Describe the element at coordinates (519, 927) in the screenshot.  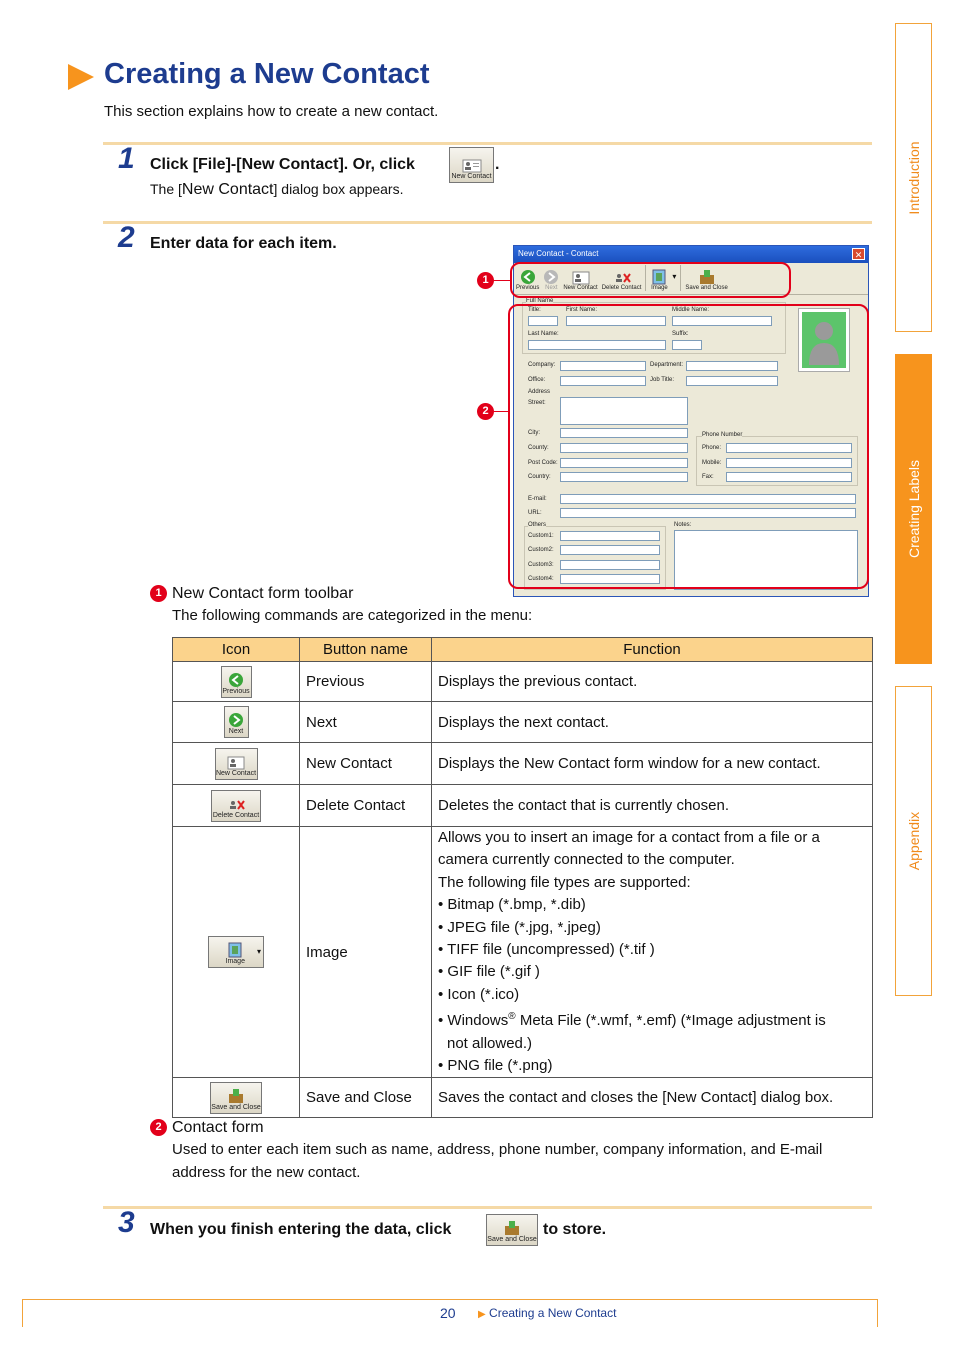
I see `function-line: • JPEG file (*.jpg, *.jpeg)` at that location.